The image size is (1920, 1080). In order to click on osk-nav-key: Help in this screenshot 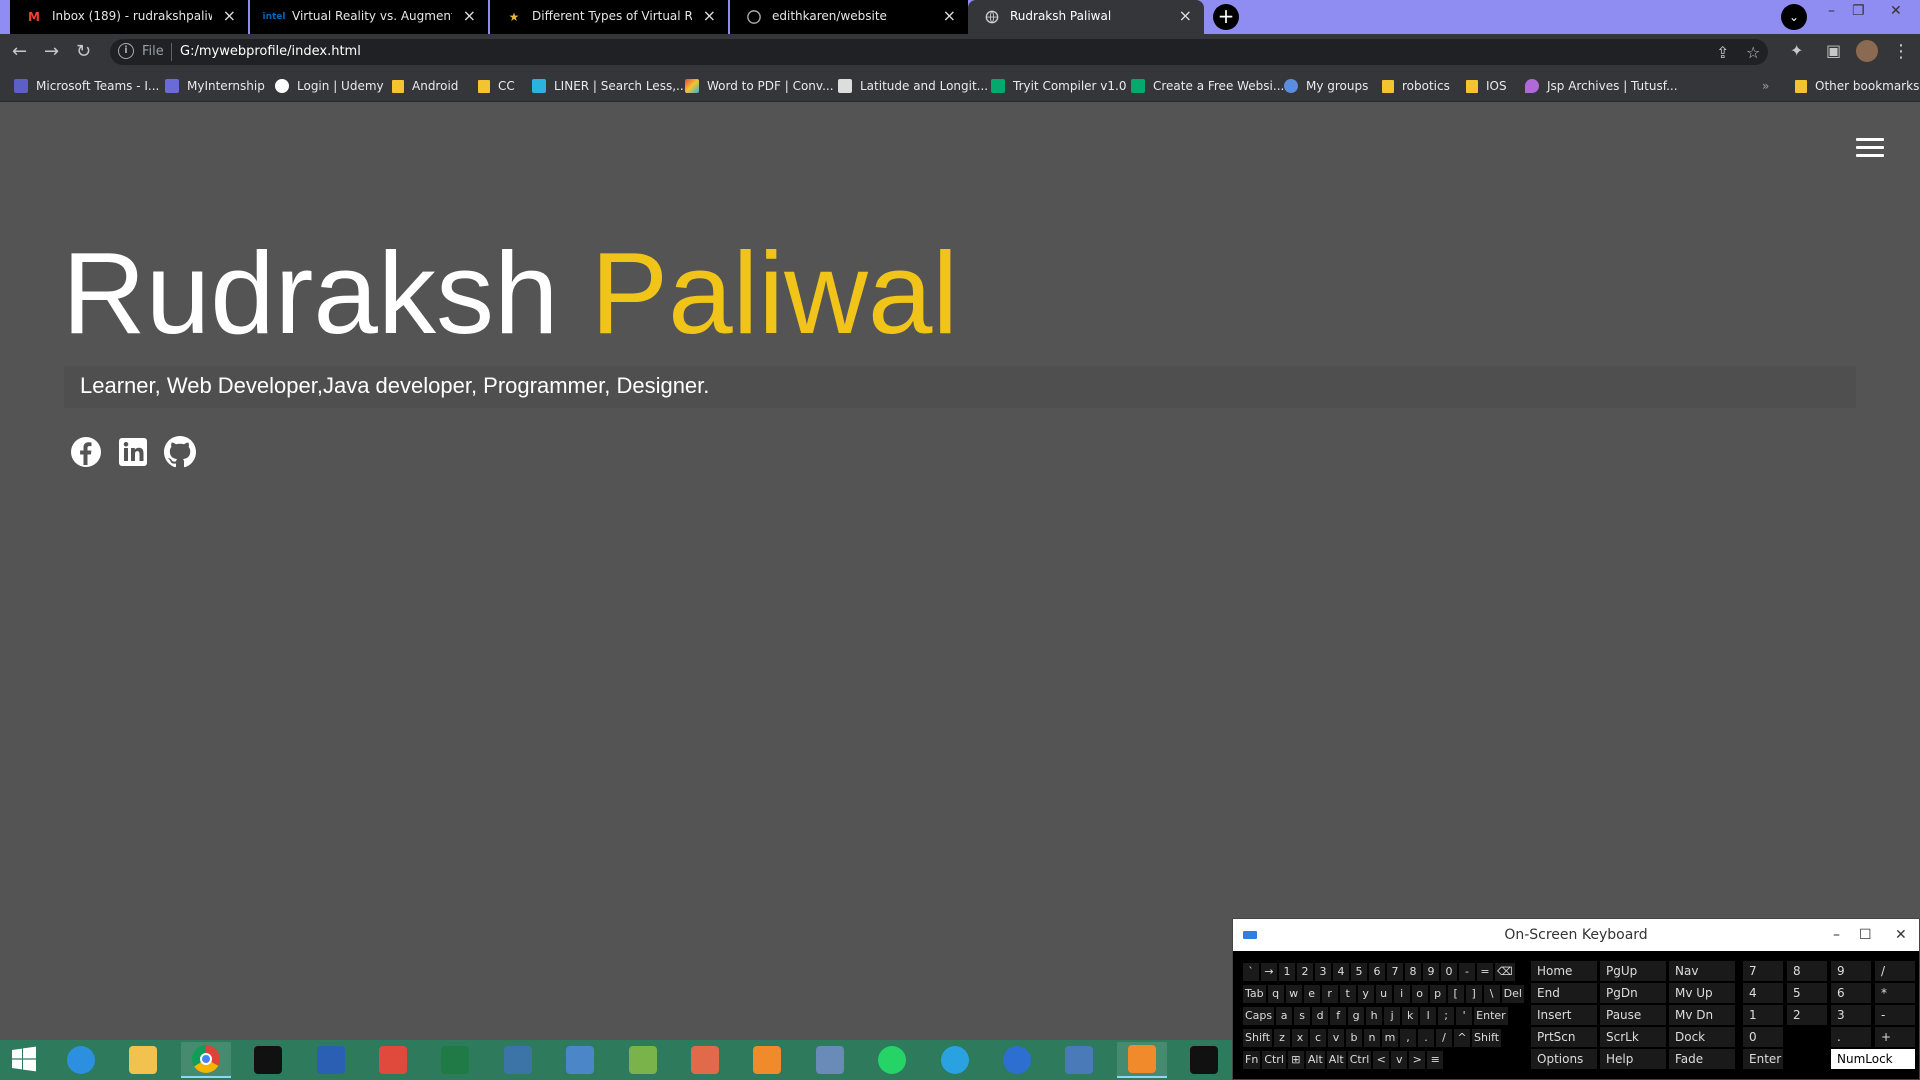, I will do `click(1633, 1059)`.